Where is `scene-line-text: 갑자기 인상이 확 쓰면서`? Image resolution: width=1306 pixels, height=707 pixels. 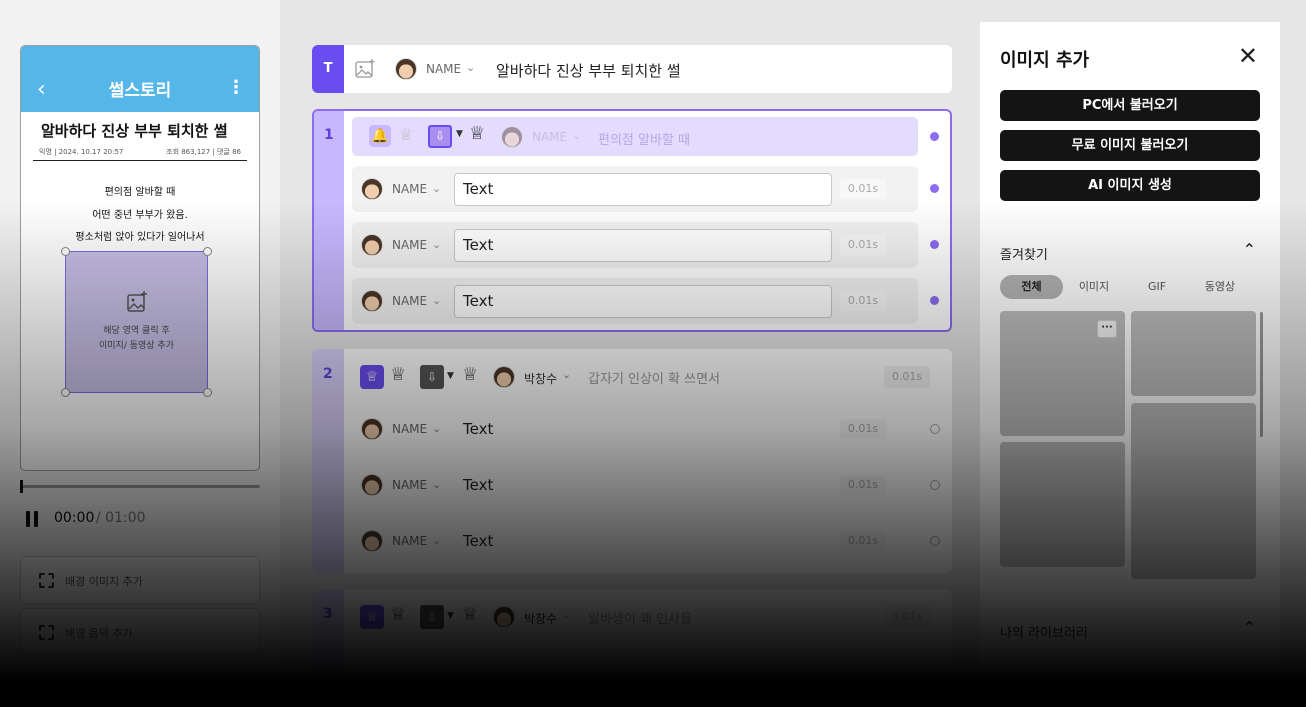
scene-line-text: 갑자기 인상이 확 쓰면서 is located at coordinates (654, 377).